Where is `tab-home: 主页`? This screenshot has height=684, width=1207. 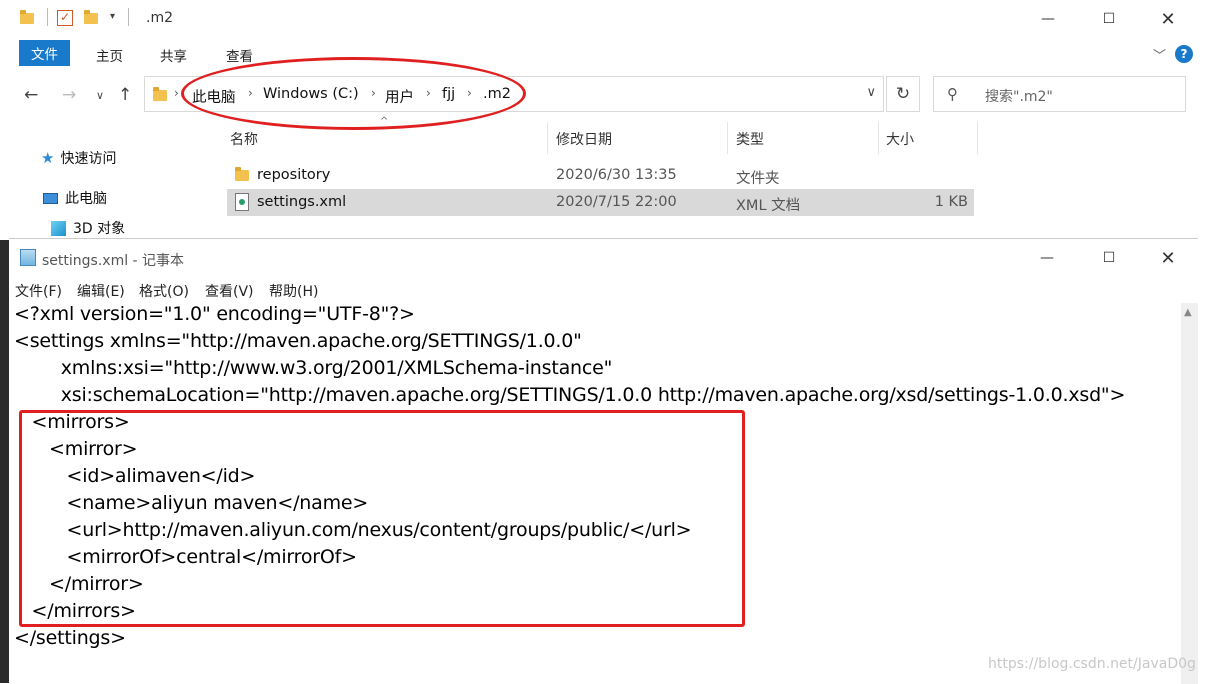 tab-home: 主页 is located at coordinates (109, 55).